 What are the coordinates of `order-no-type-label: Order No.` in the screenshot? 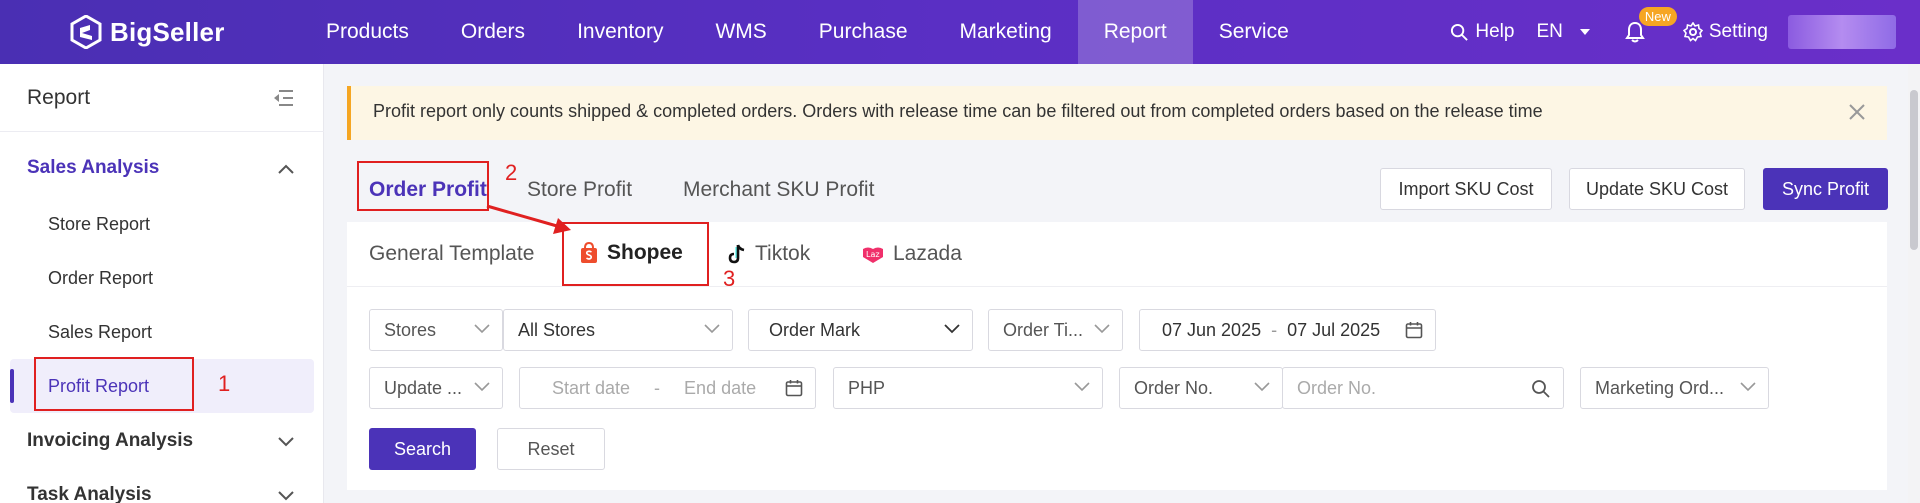 It's located at (1174, 387).